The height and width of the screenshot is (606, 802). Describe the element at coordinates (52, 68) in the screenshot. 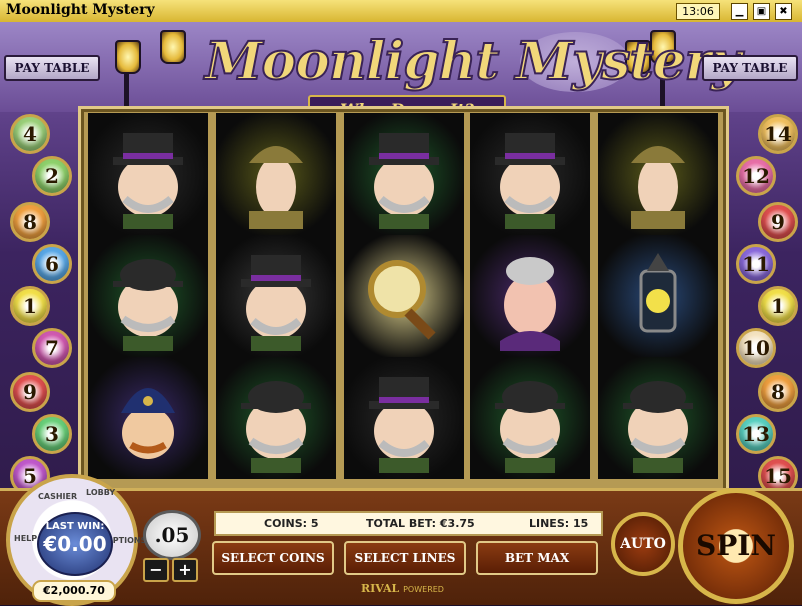

I see `paytable-button-left: PAY TABLE` at that location.